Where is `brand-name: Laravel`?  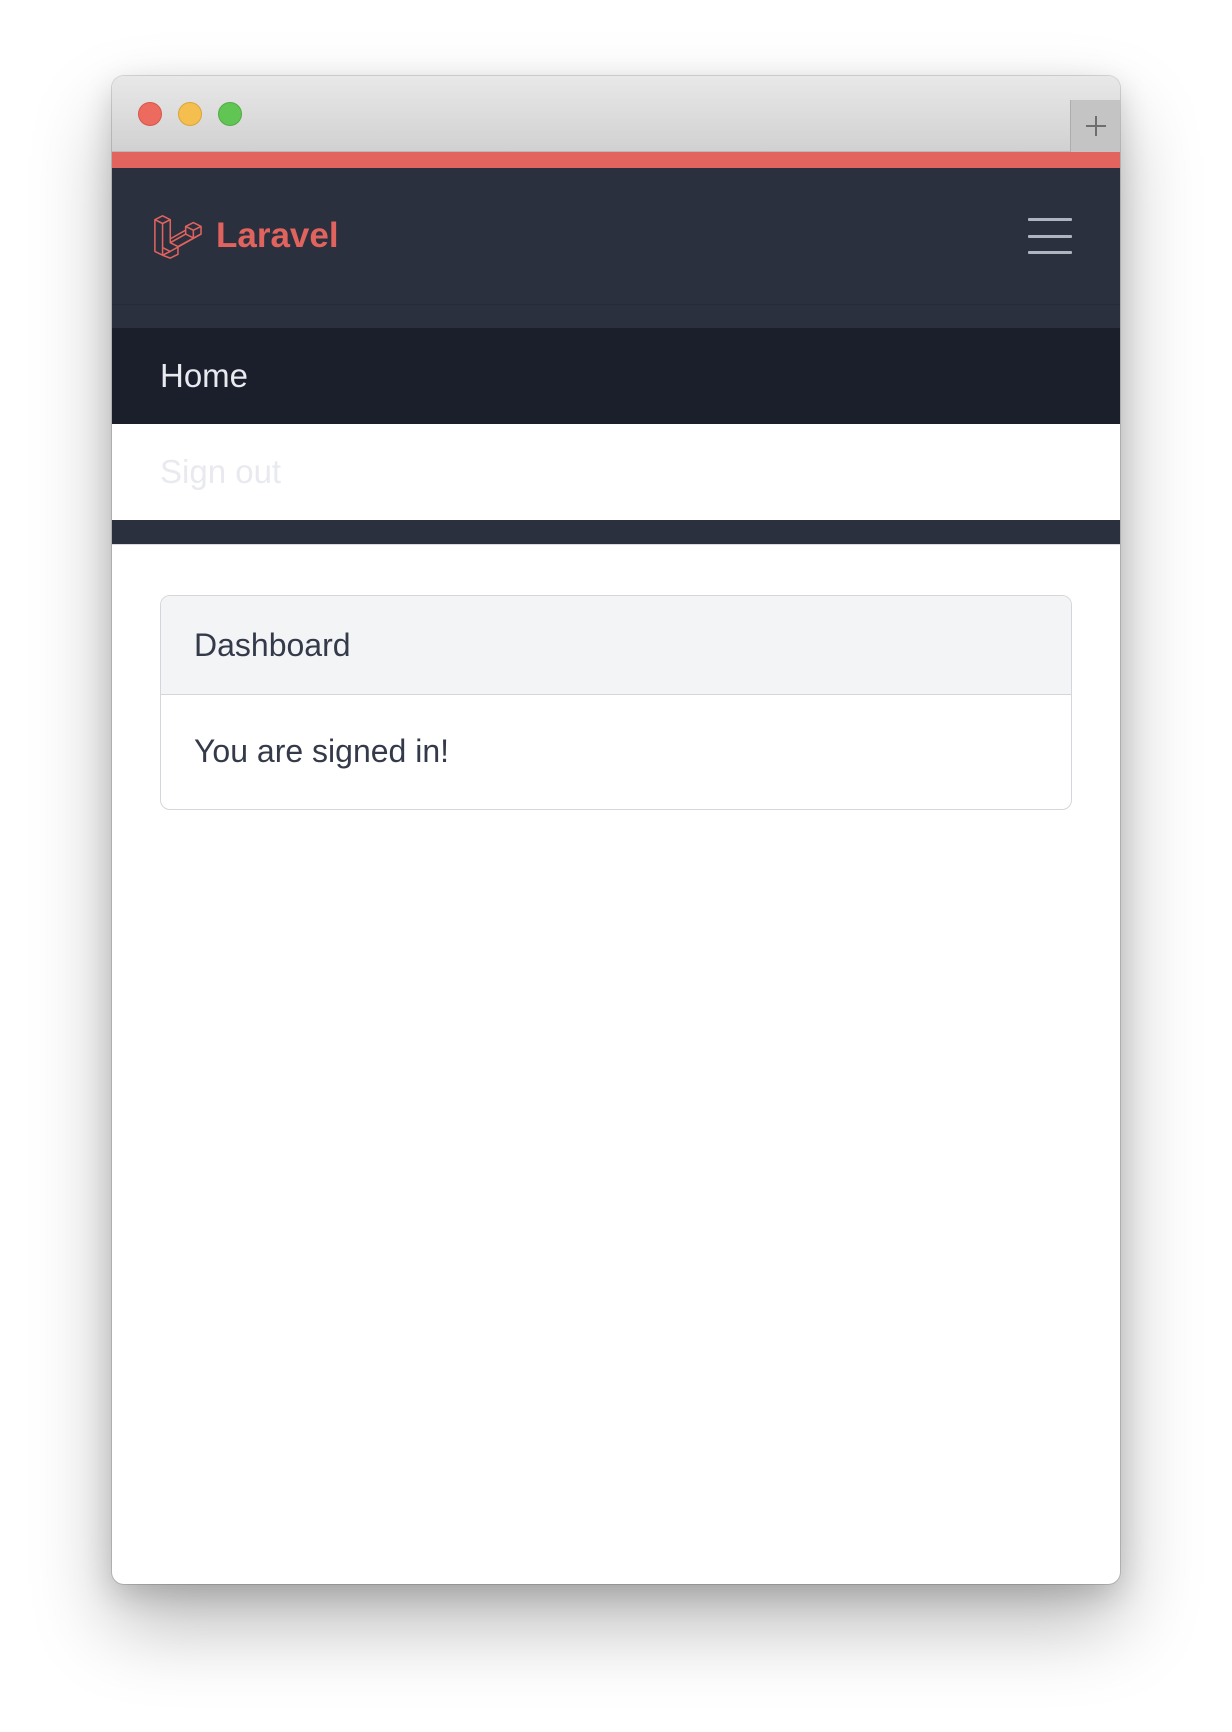 brand-name: Laravel is located at coordinates (277, 235).